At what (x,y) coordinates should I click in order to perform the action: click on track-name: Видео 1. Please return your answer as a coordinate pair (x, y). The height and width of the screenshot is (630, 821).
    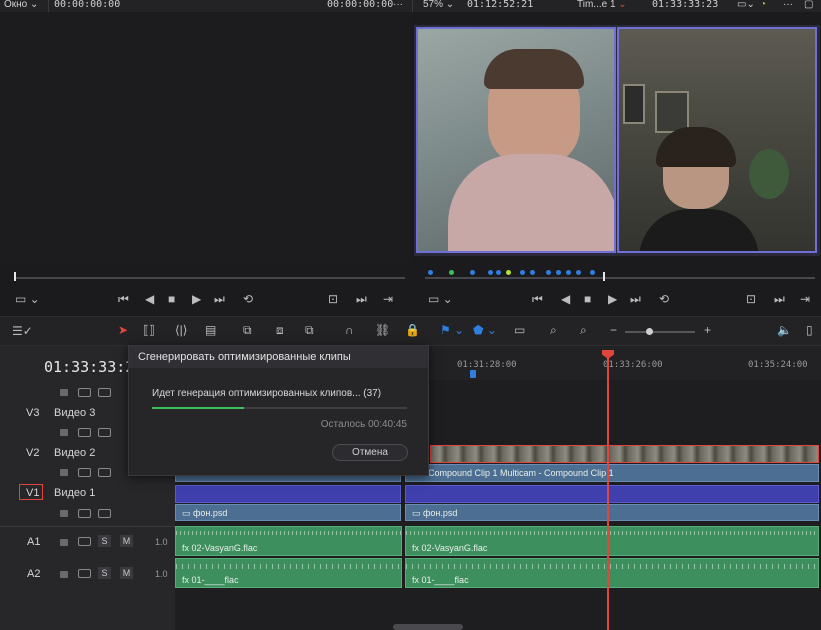
    Looking at the image, I should click on (74, 493).